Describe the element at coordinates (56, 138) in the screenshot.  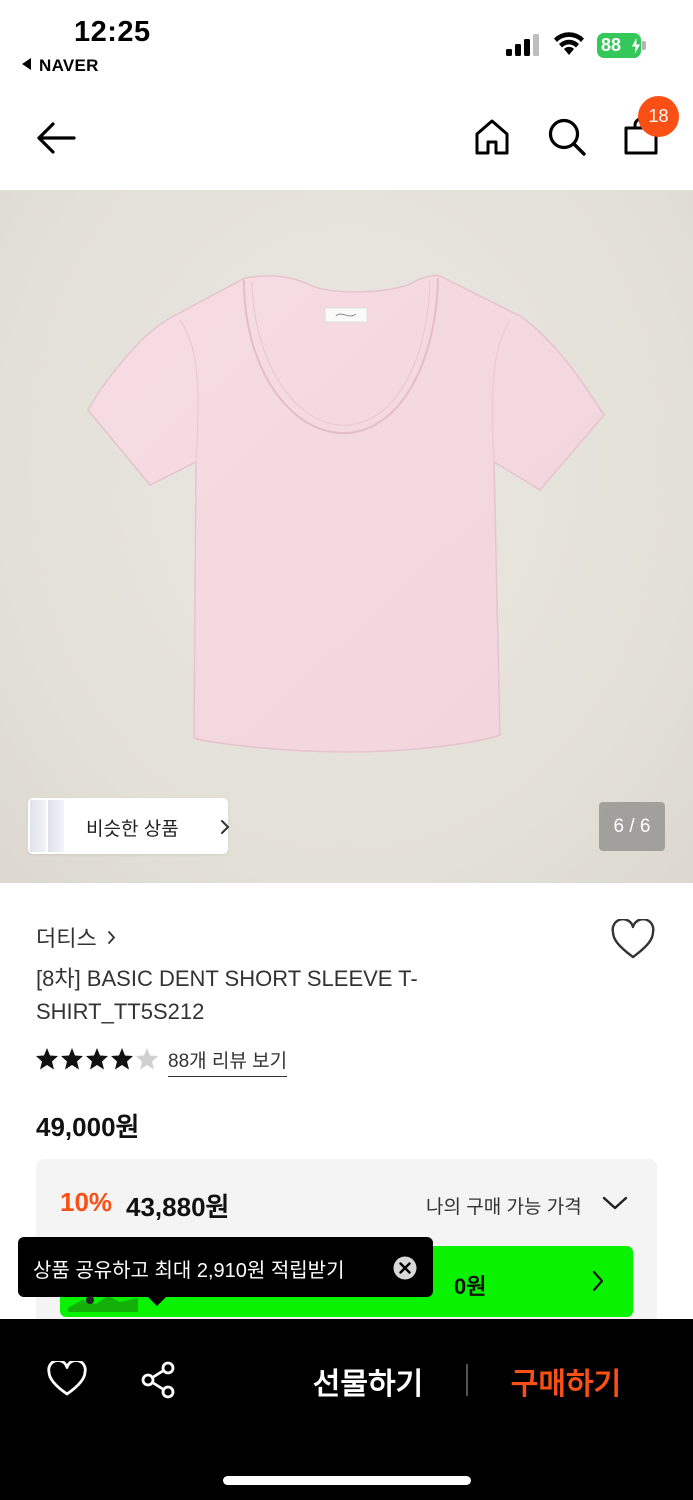
I see `back-arrow-icon` at that location.